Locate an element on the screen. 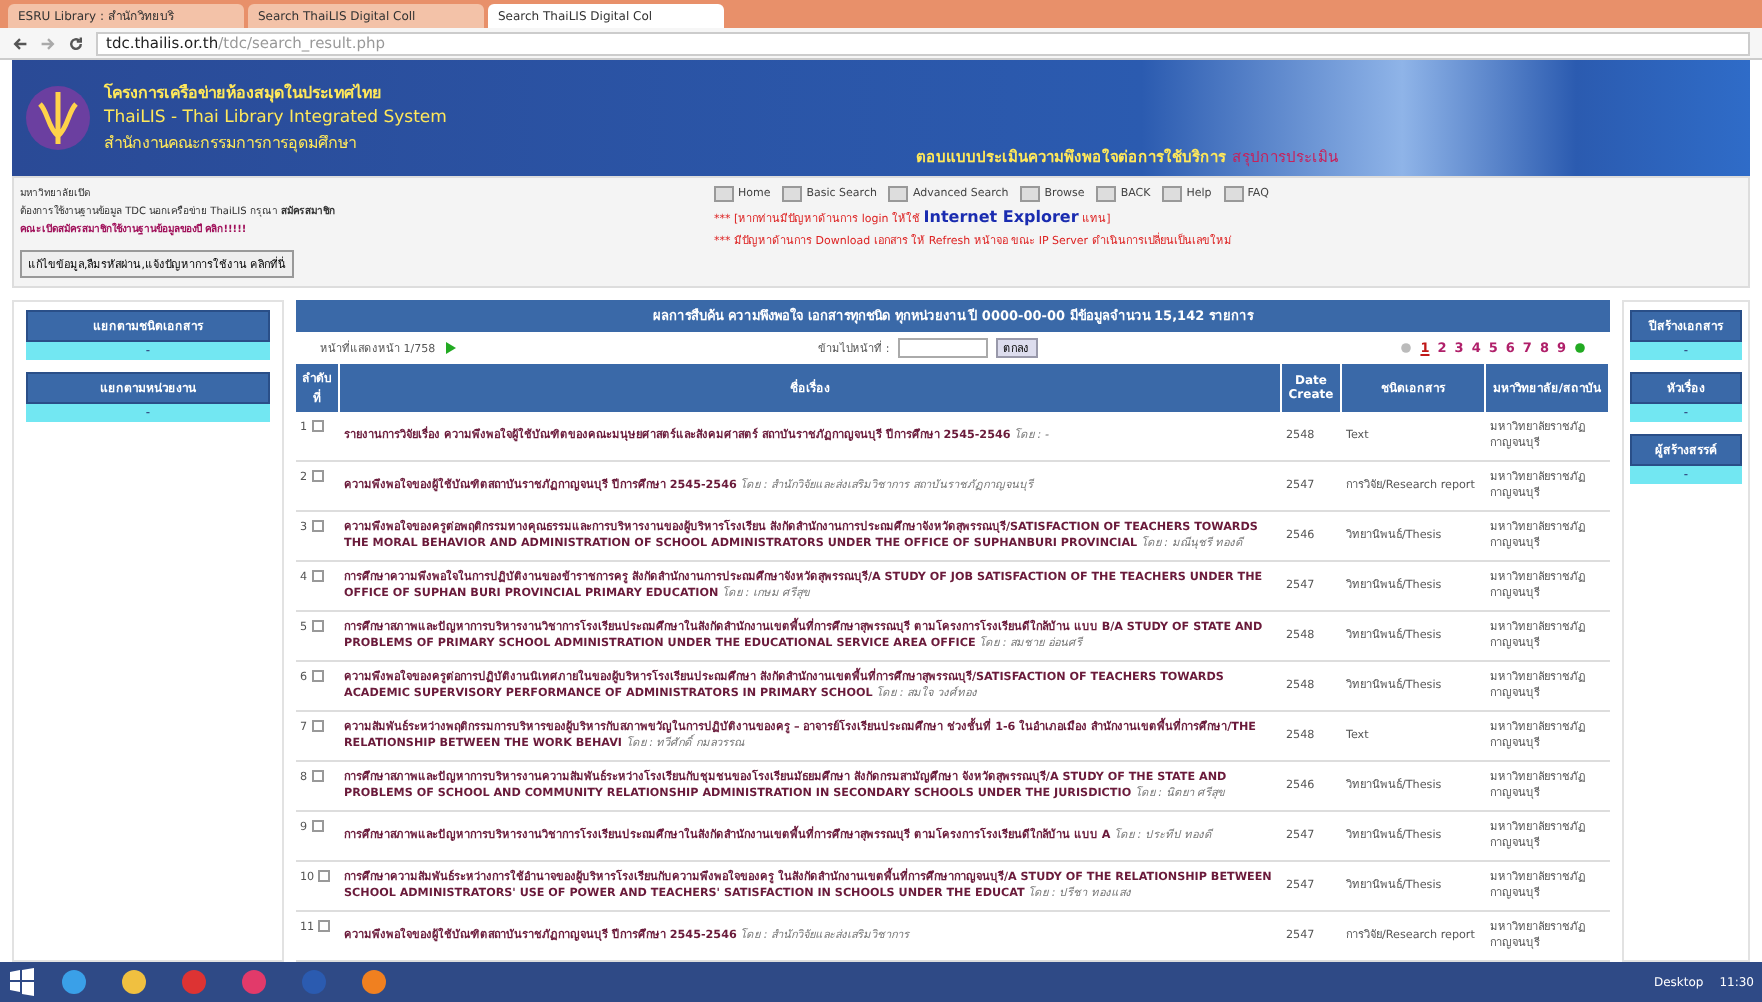 The height and width of the screenshot is (1002, 1762). project-title: โครงการเครือข่ายห้องสมุดในประเทศไทย is located at coordinates (244, 93).